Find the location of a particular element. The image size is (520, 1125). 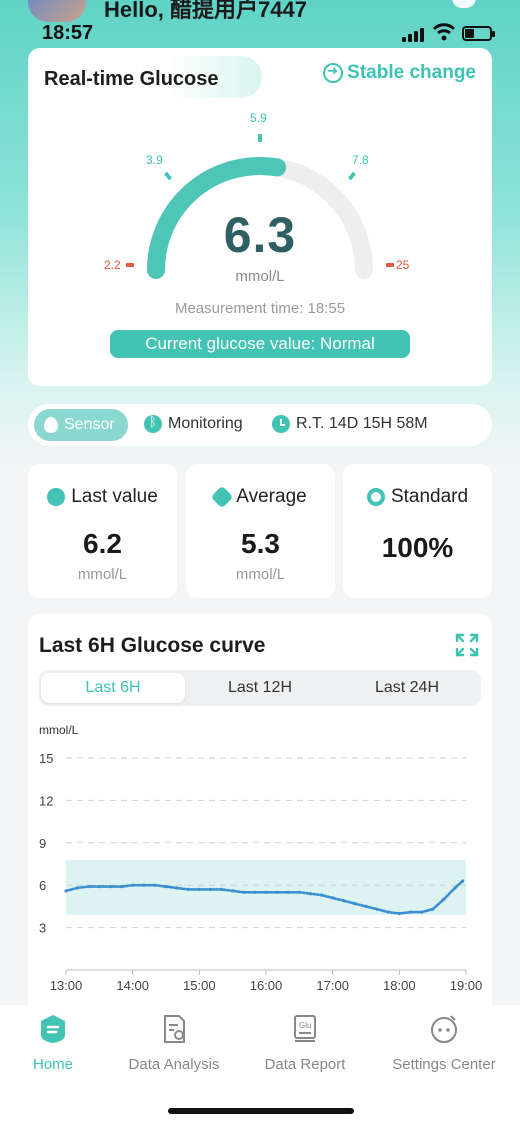

standard-card: Standard 100% is located at coordinates (417, 531).